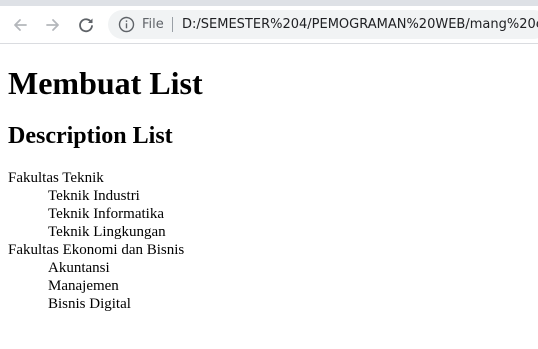 This screenshot has width=538, height=349. I want to click on list-description: Akuntansi, so click(79, 268).